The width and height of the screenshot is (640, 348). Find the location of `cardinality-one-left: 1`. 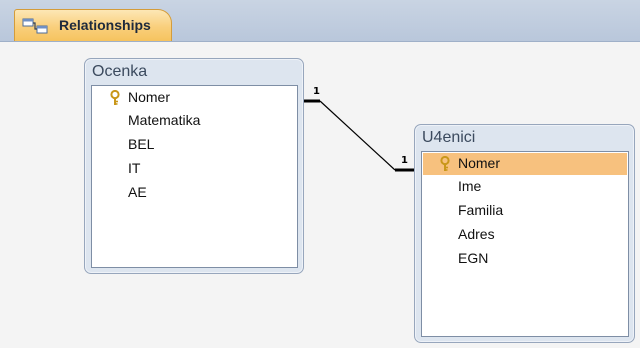

cardinality-one-left: 1 is located at coordinates (316, 91).